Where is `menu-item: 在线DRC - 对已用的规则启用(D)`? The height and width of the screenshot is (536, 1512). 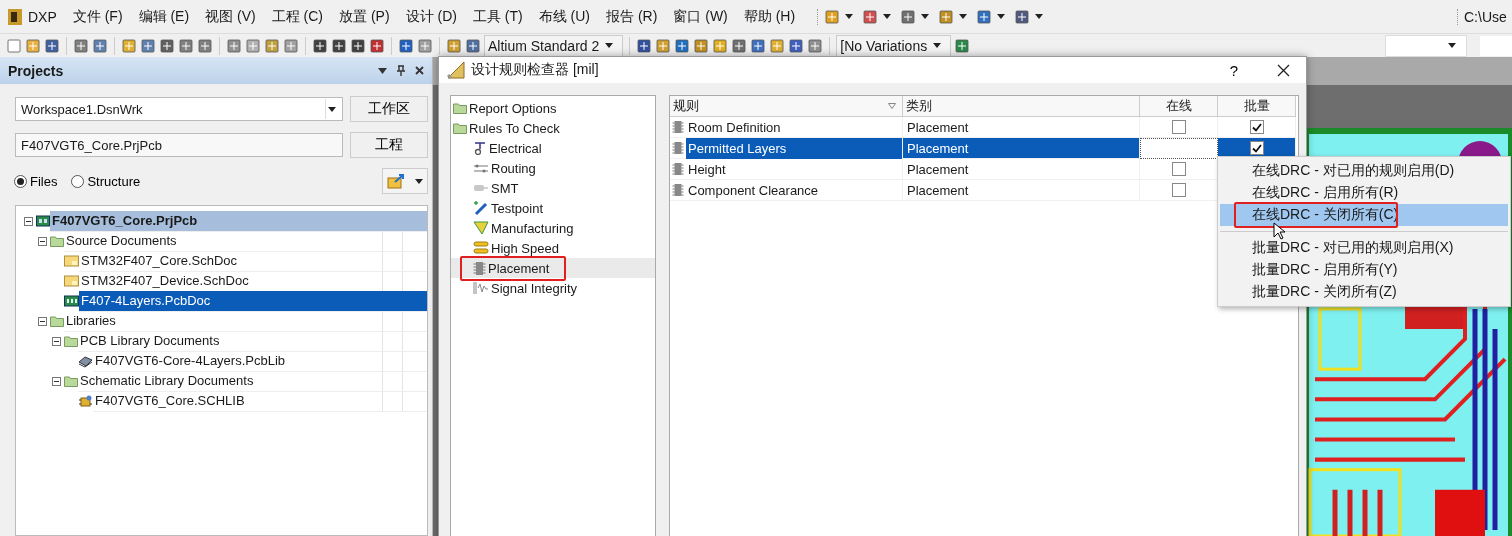
menu-item: 在线DRC - 对已用的规则启用(D) is located at coordinates (1364, 171).